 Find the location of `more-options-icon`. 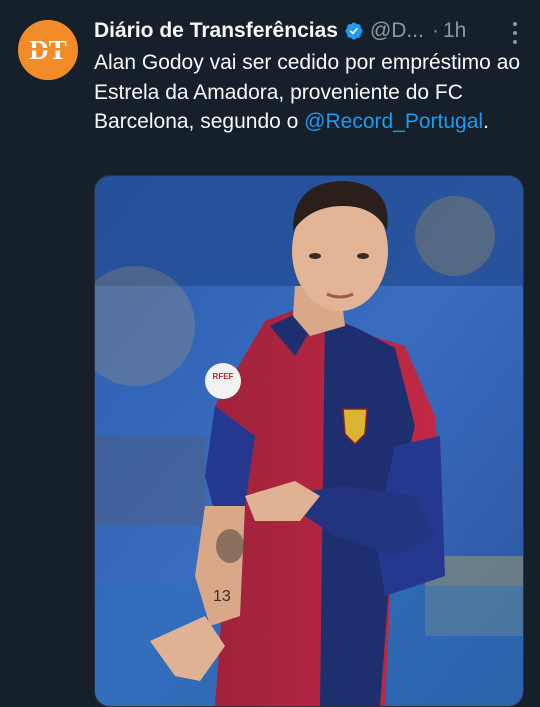

more-options-icon is located at coordinates (515, 33).